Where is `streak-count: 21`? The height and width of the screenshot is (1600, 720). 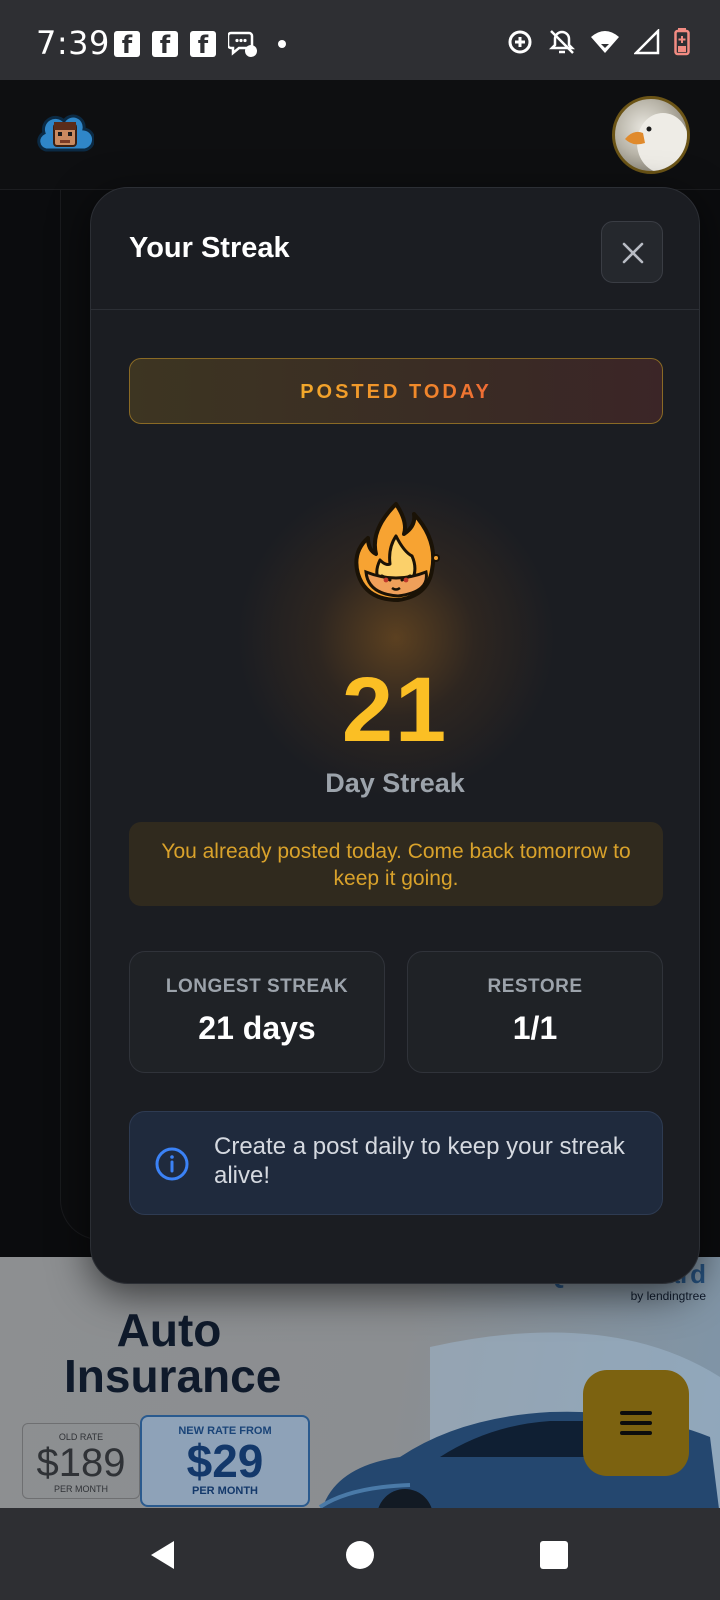
streak-count: 21 is located at coordinates (395, 710).